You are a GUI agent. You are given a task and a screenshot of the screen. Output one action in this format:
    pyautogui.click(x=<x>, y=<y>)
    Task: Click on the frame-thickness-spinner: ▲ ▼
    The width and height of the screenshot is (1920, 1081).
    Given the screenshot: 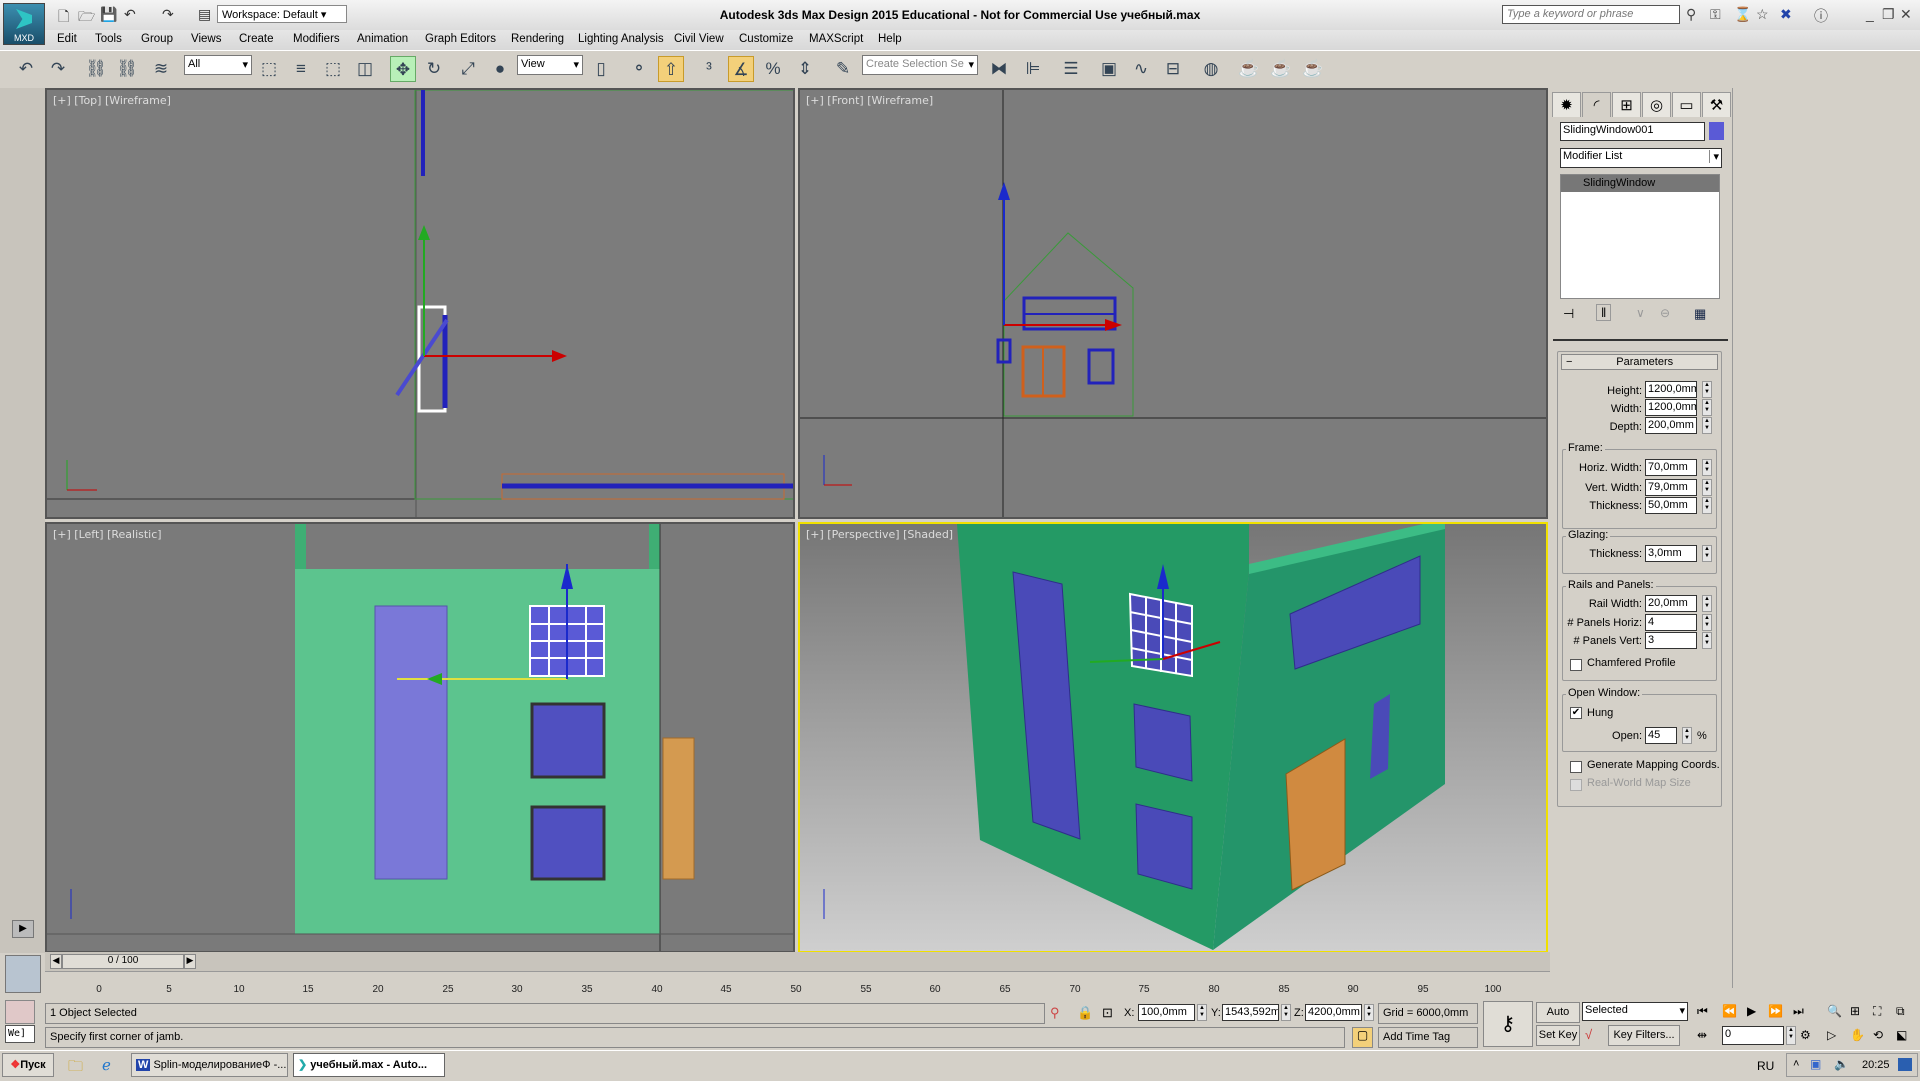 What is the action you would take?
    pyautogui.click(x=1707, y=505)
    